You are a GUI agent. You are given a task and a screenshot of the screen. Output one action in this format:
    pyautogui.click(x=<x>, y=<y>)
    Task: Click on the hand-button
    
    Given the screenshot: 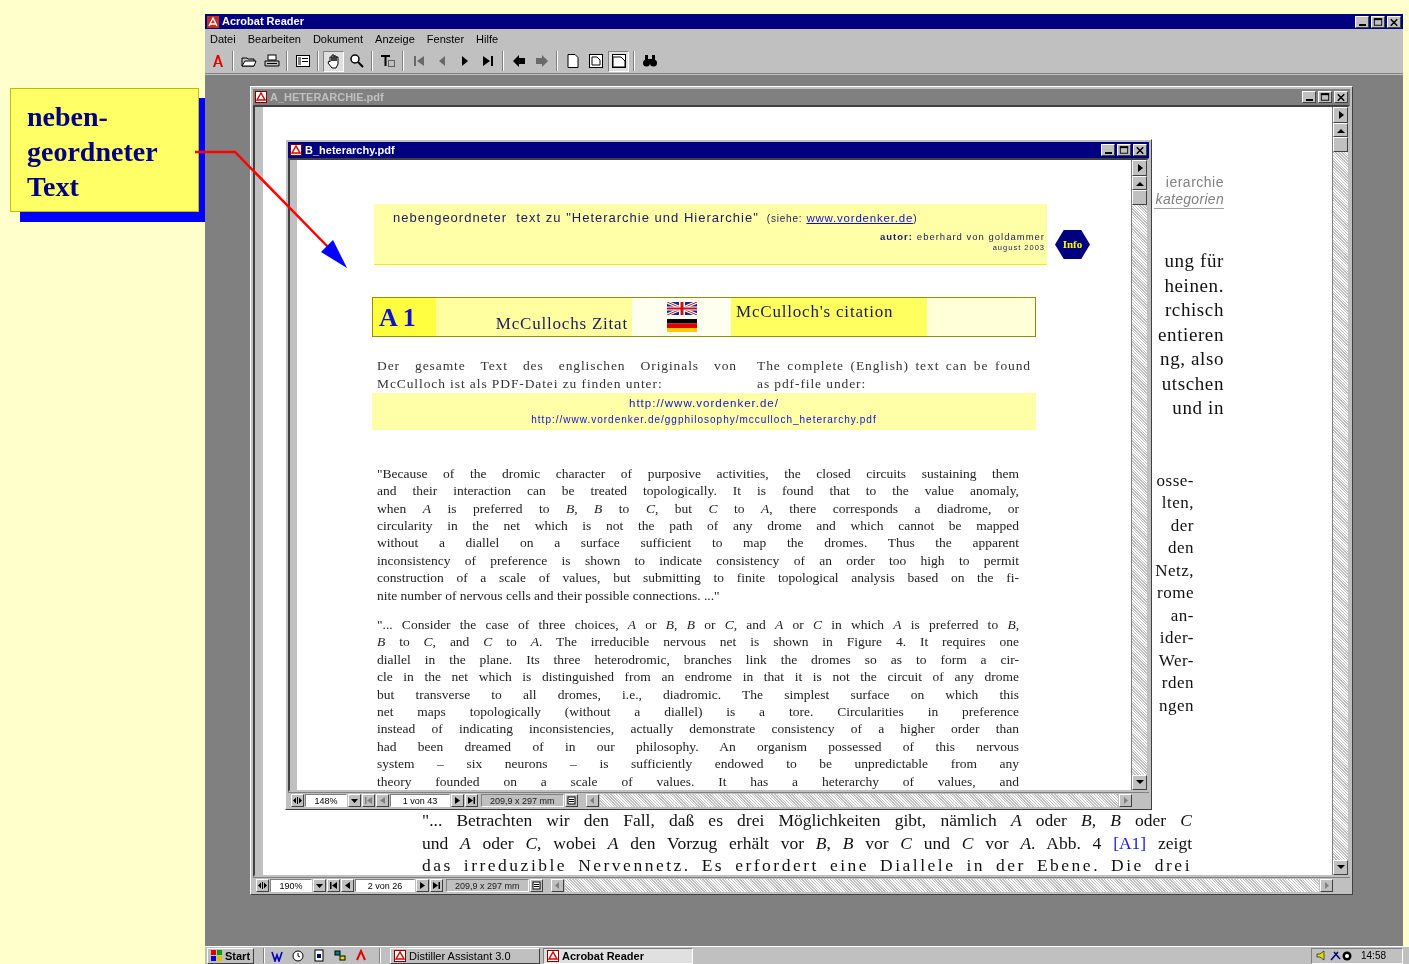 What is the action you would take?
    pyautogui.click(x=333, y=61)
    